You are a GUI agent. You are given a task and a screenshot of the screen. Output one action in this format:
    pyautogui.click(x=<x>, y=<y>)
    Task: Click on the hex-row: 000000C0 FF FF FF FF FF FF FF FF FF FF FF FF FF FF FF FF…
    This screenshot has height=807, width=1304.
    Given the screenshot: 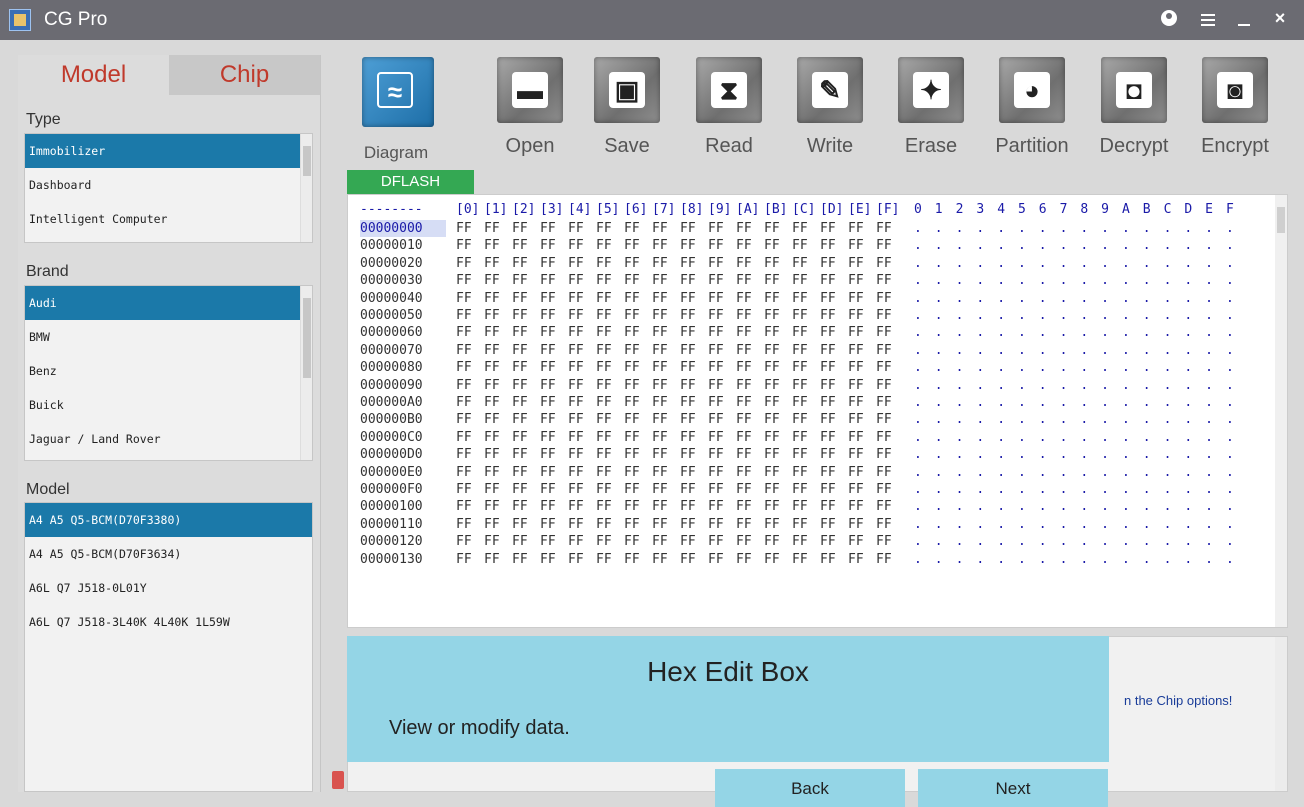 What is the action you would take?
    pyautogui.click(x=797, y=437)
    